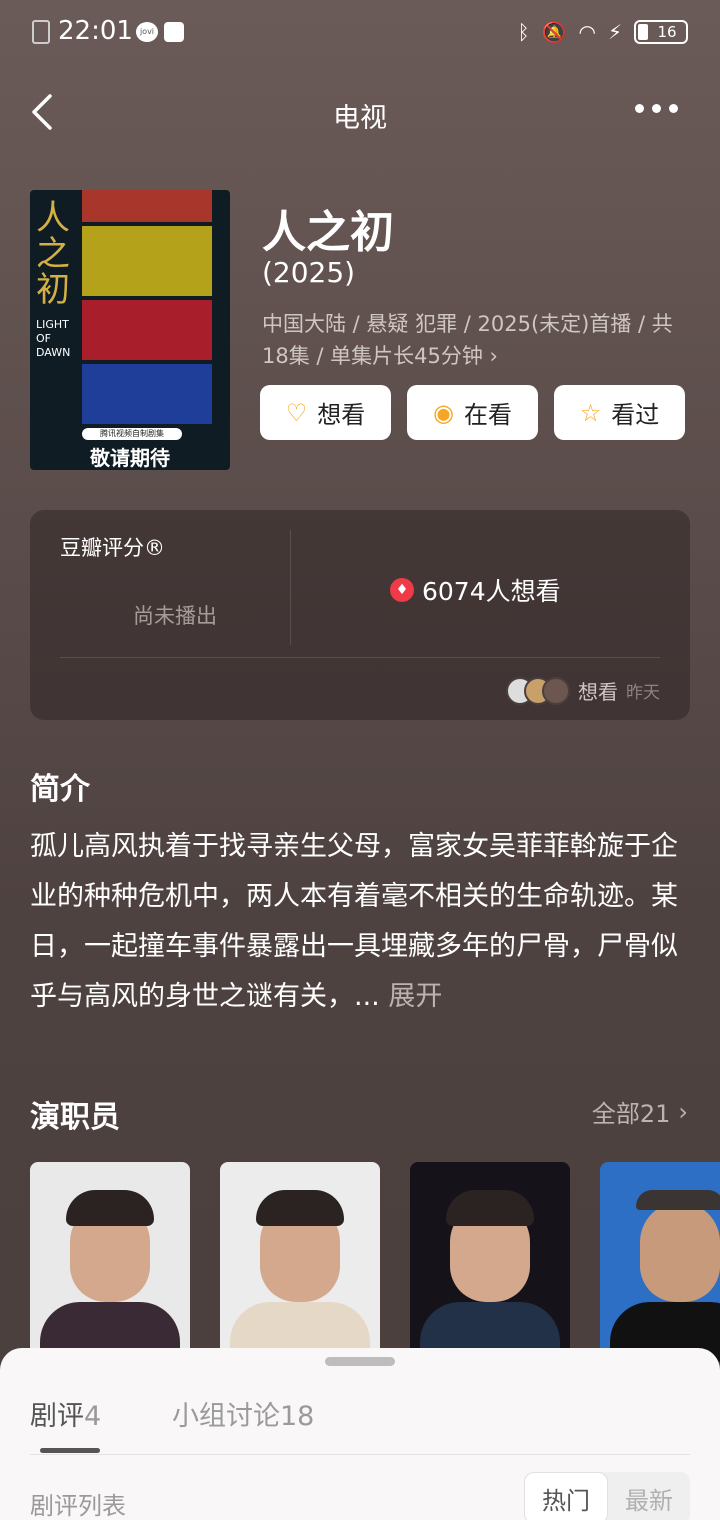 The height and width of the screenshot is (1520, 720). I want to click on want-count: ♦ 6074人想看, so click(475, 590).